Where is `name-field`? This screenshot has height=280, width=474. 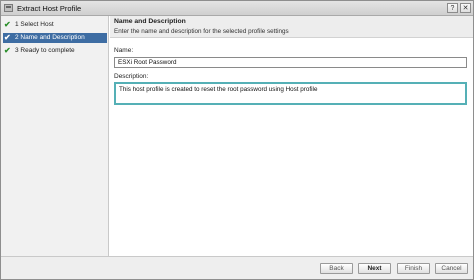 name-field is located at coordinates (290, 62).